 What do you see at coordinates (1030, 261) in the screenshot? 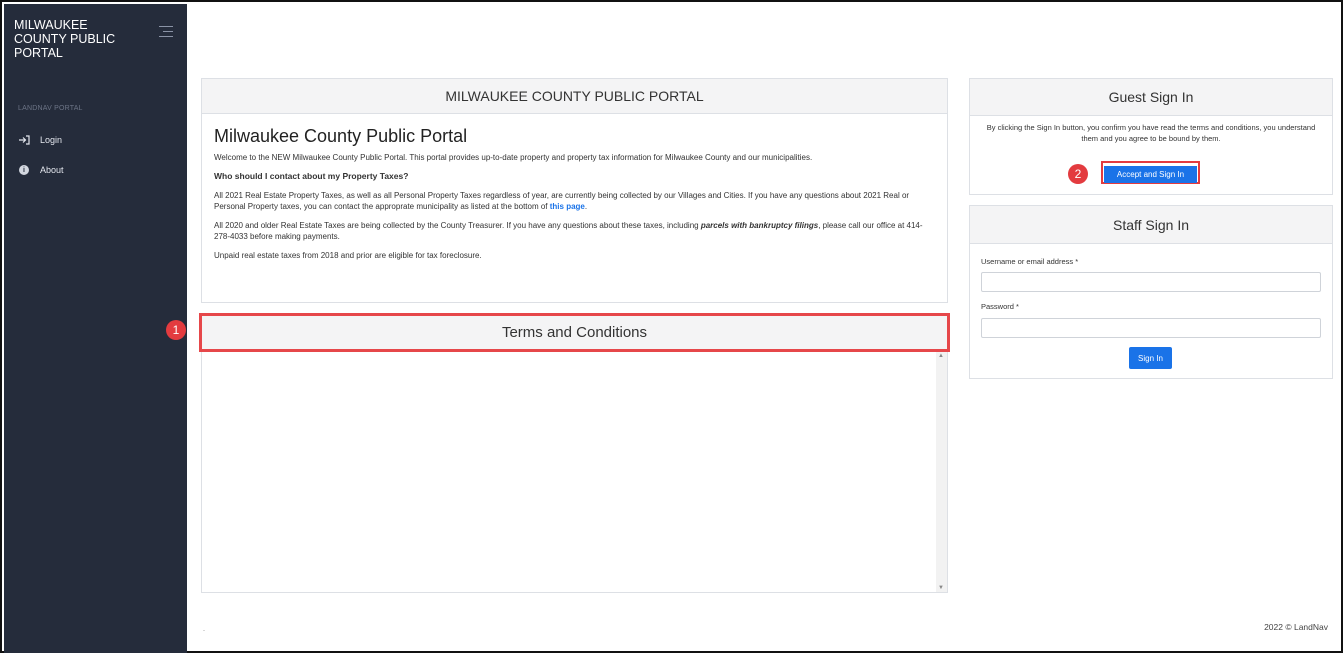
I see `username-label: Username or email address *` at bounding box center [1030, 261].